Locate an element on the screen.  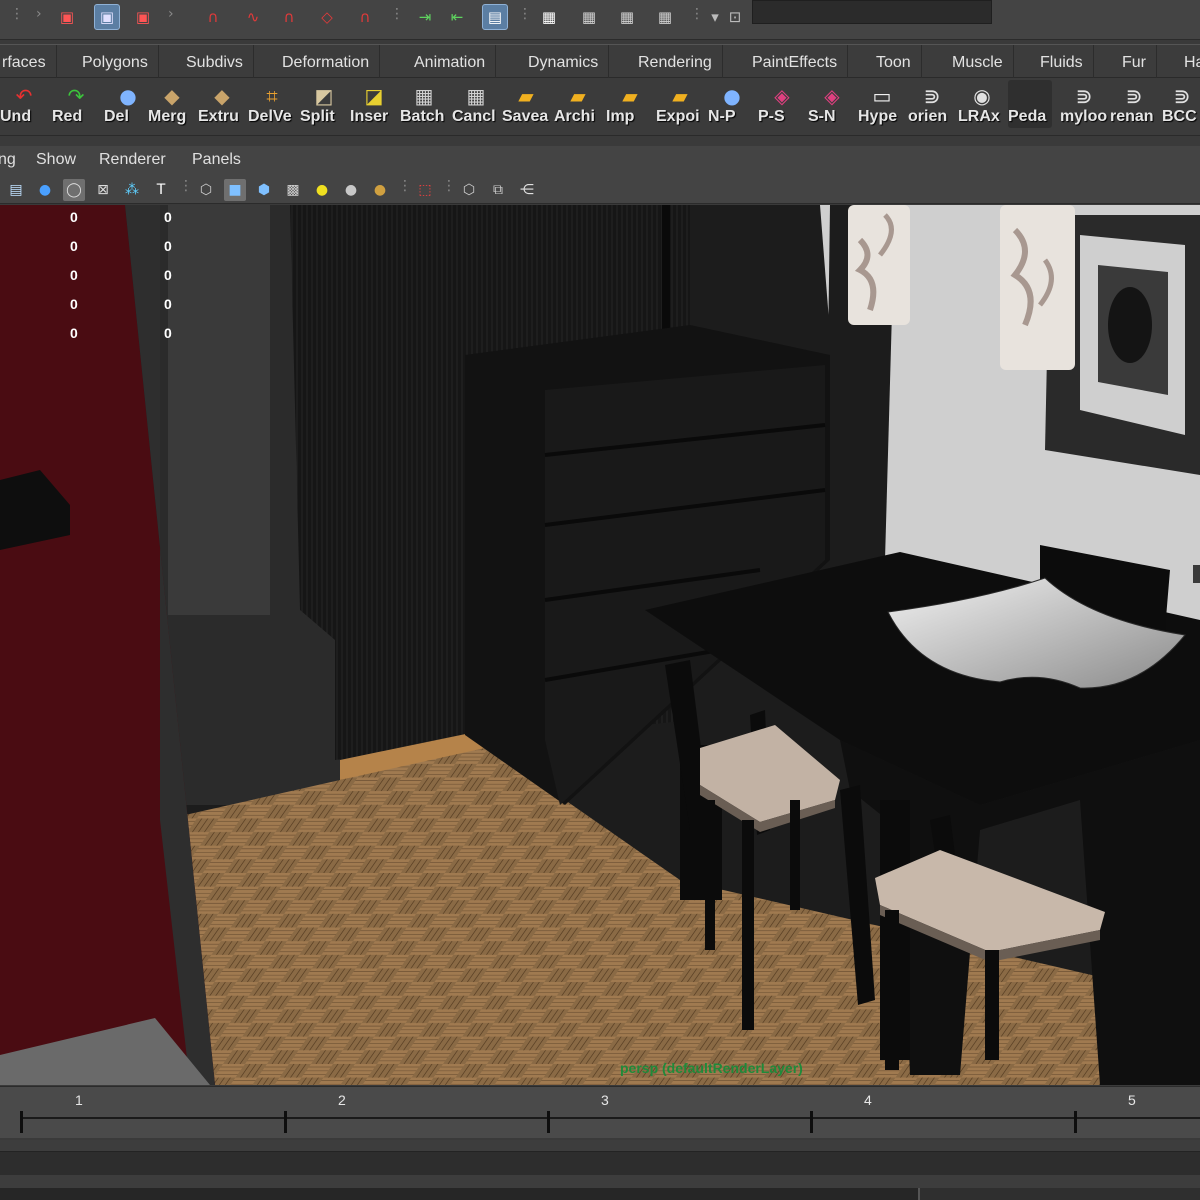
frame-tick is located at coordinates (21, 1122).